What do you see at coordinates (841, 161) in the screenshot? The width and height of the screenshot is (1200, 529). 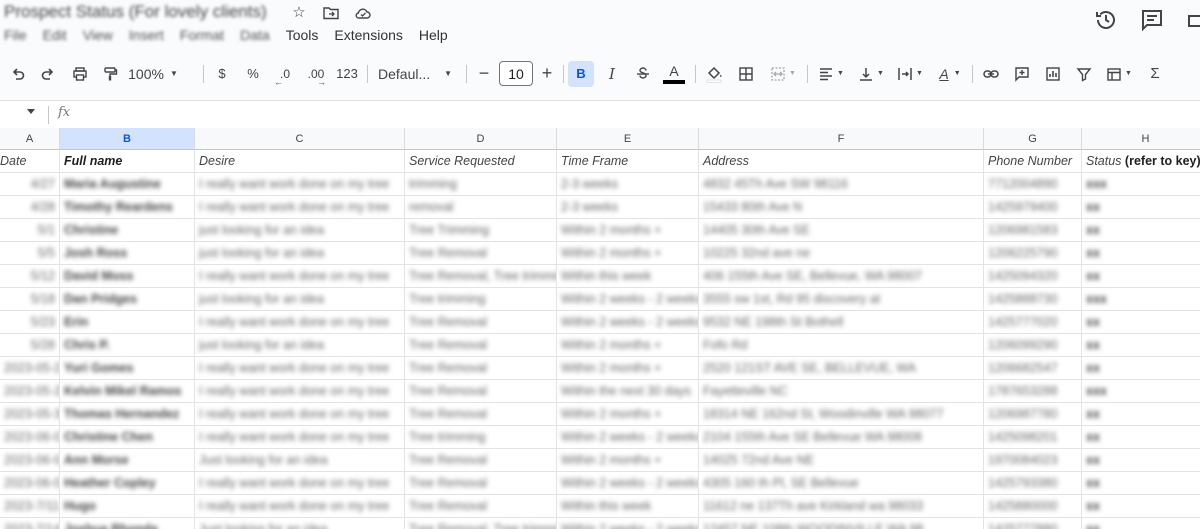 I see `header-cell-address: Address` at bounding box center [841, 161].